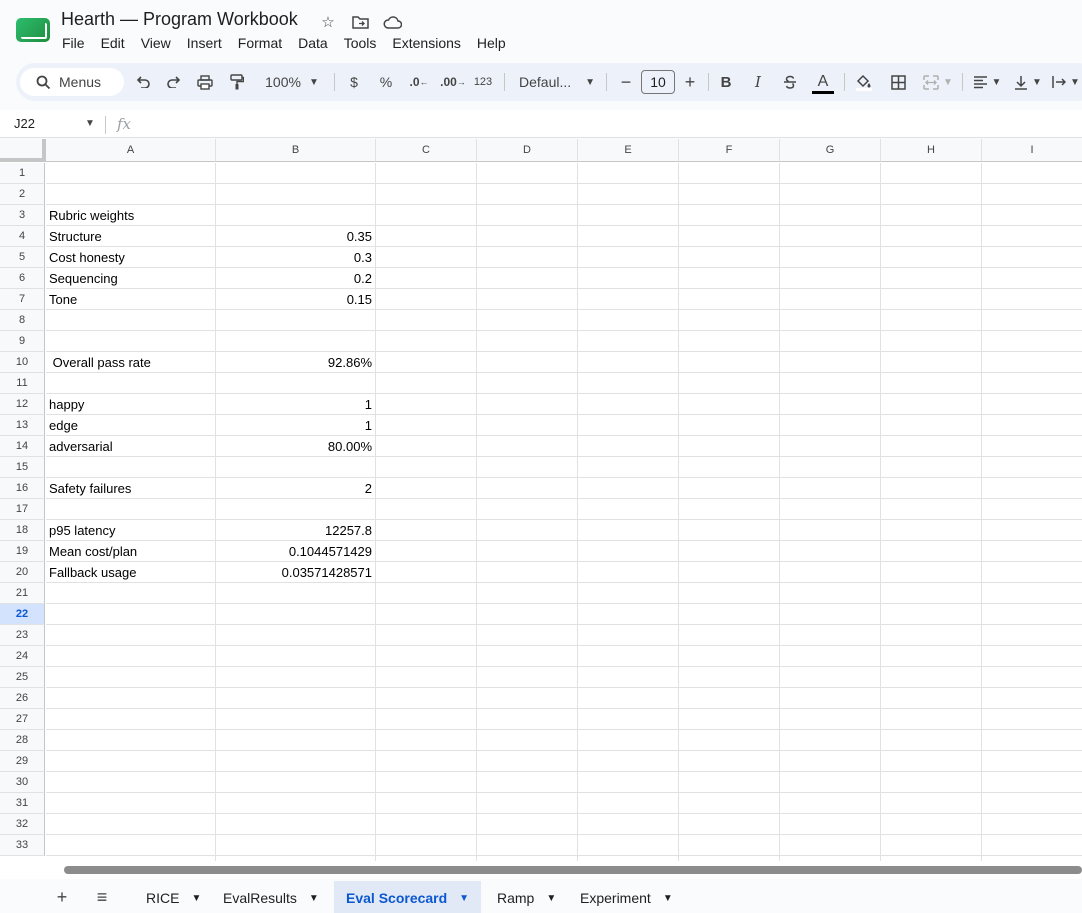  I want to click on row-header-11: 11, so click(22, 383).